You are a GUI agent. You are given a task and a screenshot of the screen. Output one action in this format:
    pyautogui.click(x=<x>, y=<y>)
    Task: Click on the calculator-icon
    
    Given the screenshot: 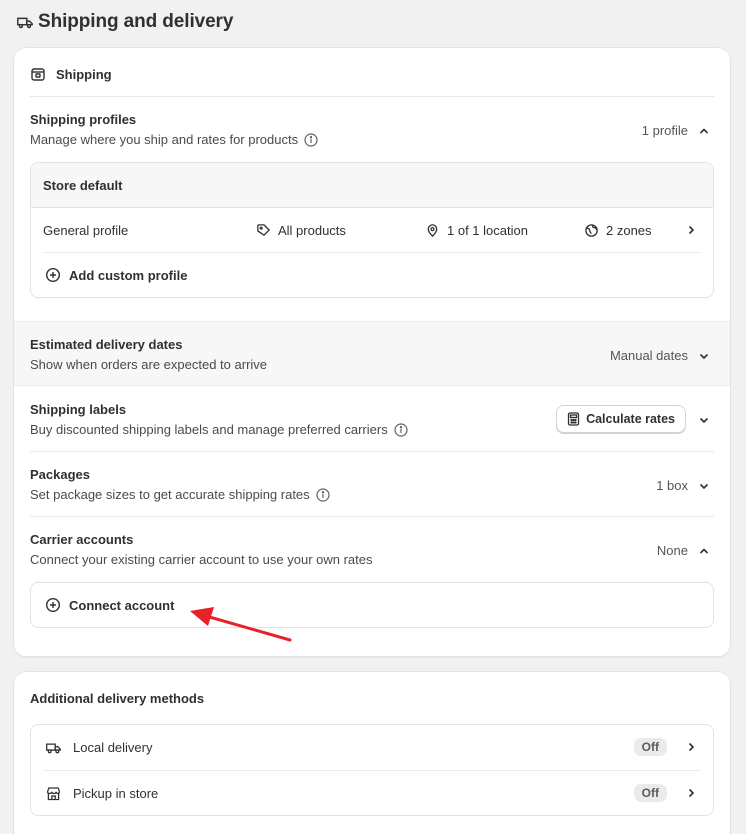 What is the action you would take?
    pyautogui.click(x=573, y=419)
    